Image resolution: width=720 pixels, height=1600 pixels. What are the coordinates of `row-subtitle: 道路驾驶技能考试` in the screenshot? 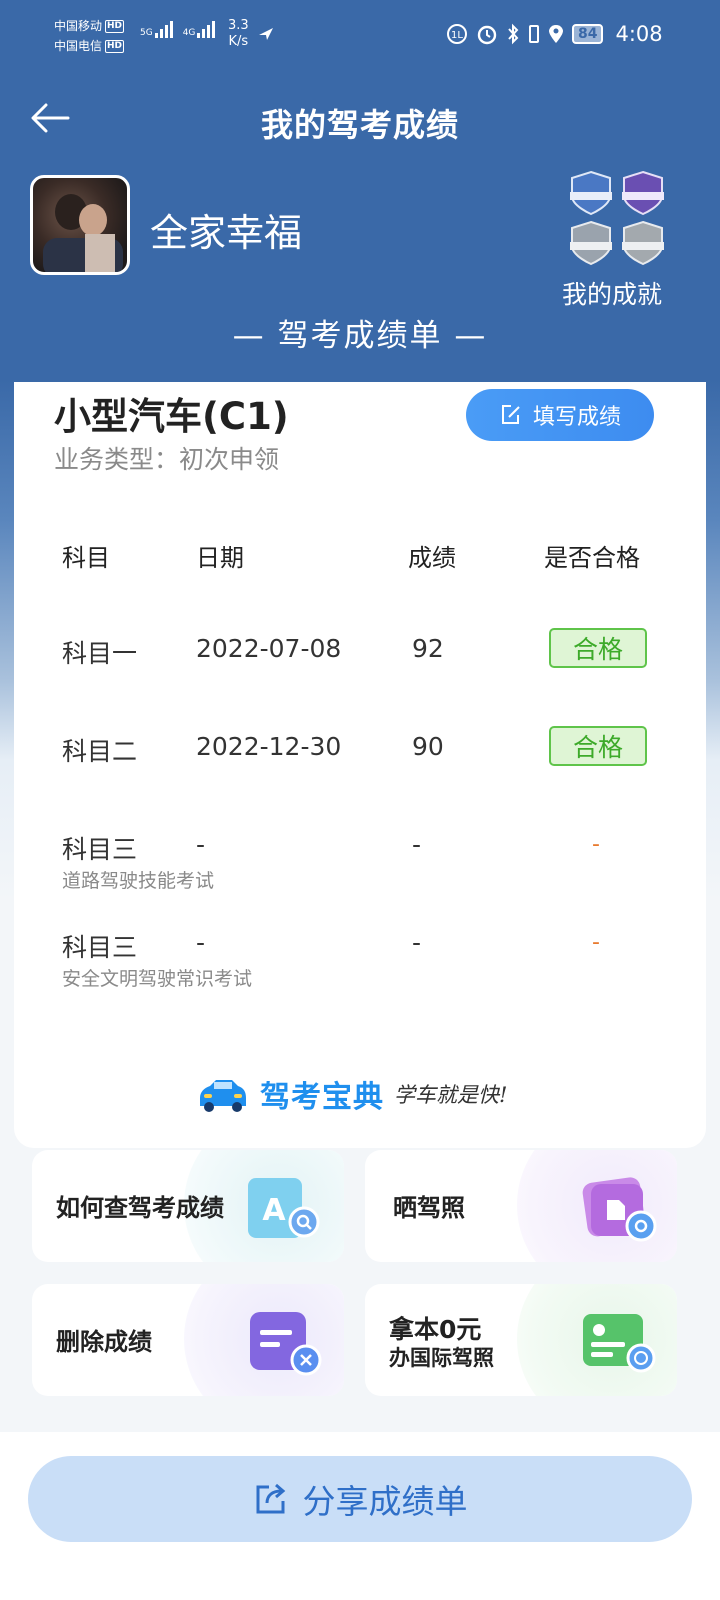 It's located at (138, 881).